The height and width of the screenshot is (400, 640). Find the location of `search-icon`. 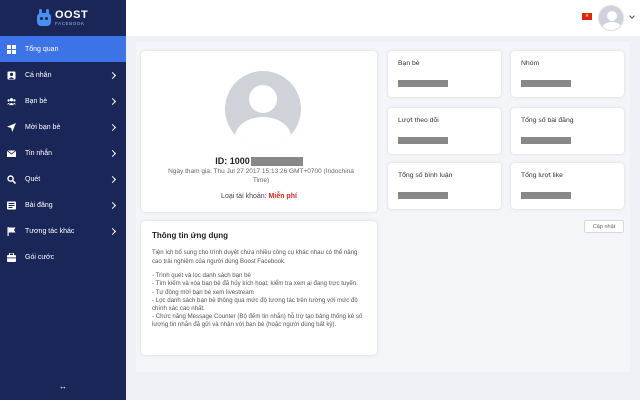

search-icon is located at coordinates (11, 179).